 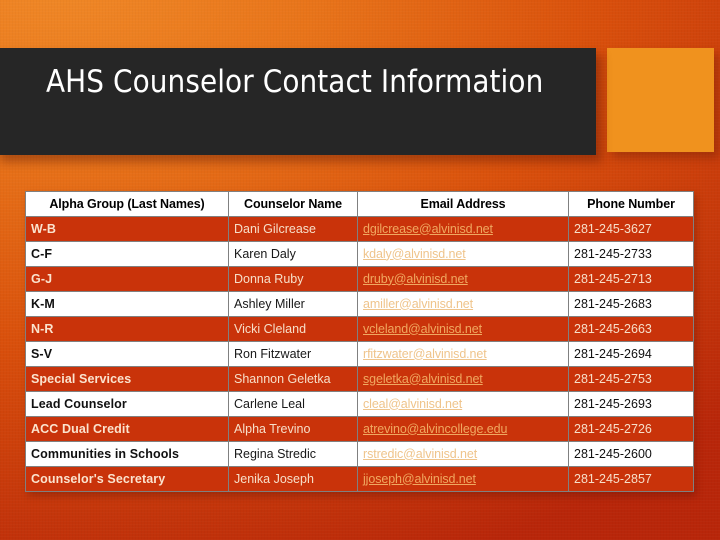 What do you see at coordinates (415, 279) in the screenshot?
I see `email-link: druby@alvinisd.net` at bounding box center [415, 279].